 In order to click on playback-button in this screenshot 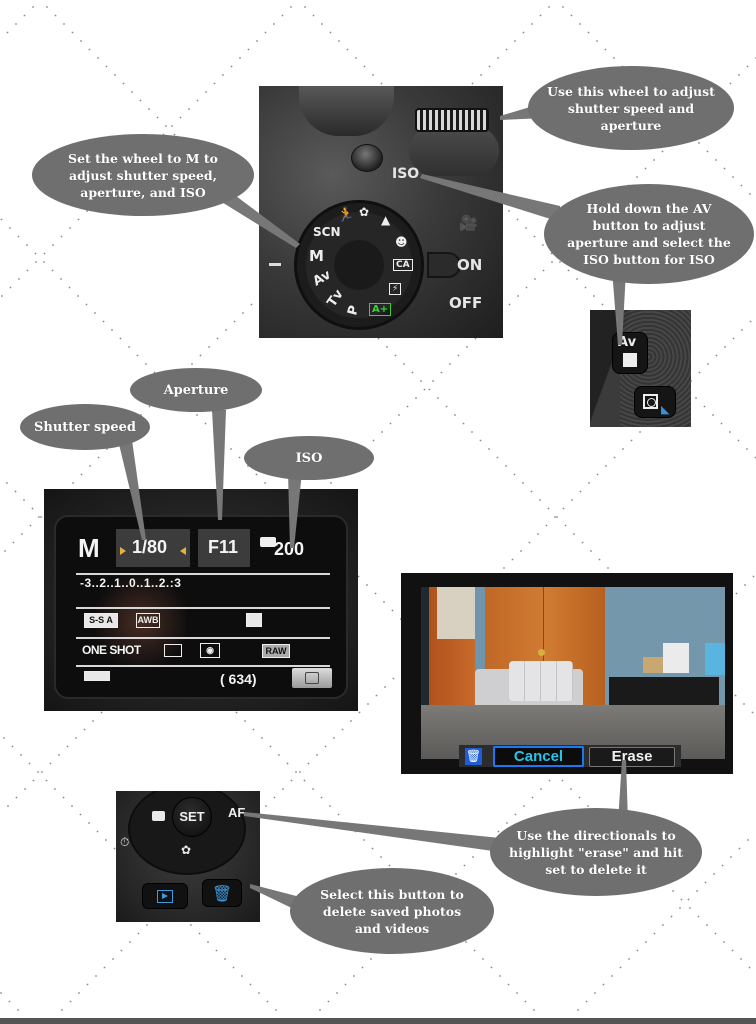, I will do `click(165, 896)`.